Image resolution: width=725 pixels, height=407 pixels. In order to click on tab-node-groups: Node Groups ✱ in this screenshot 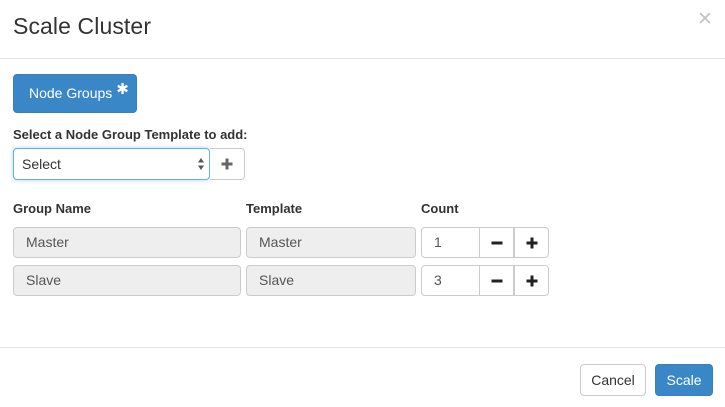, I will do `click(75, 93)`.